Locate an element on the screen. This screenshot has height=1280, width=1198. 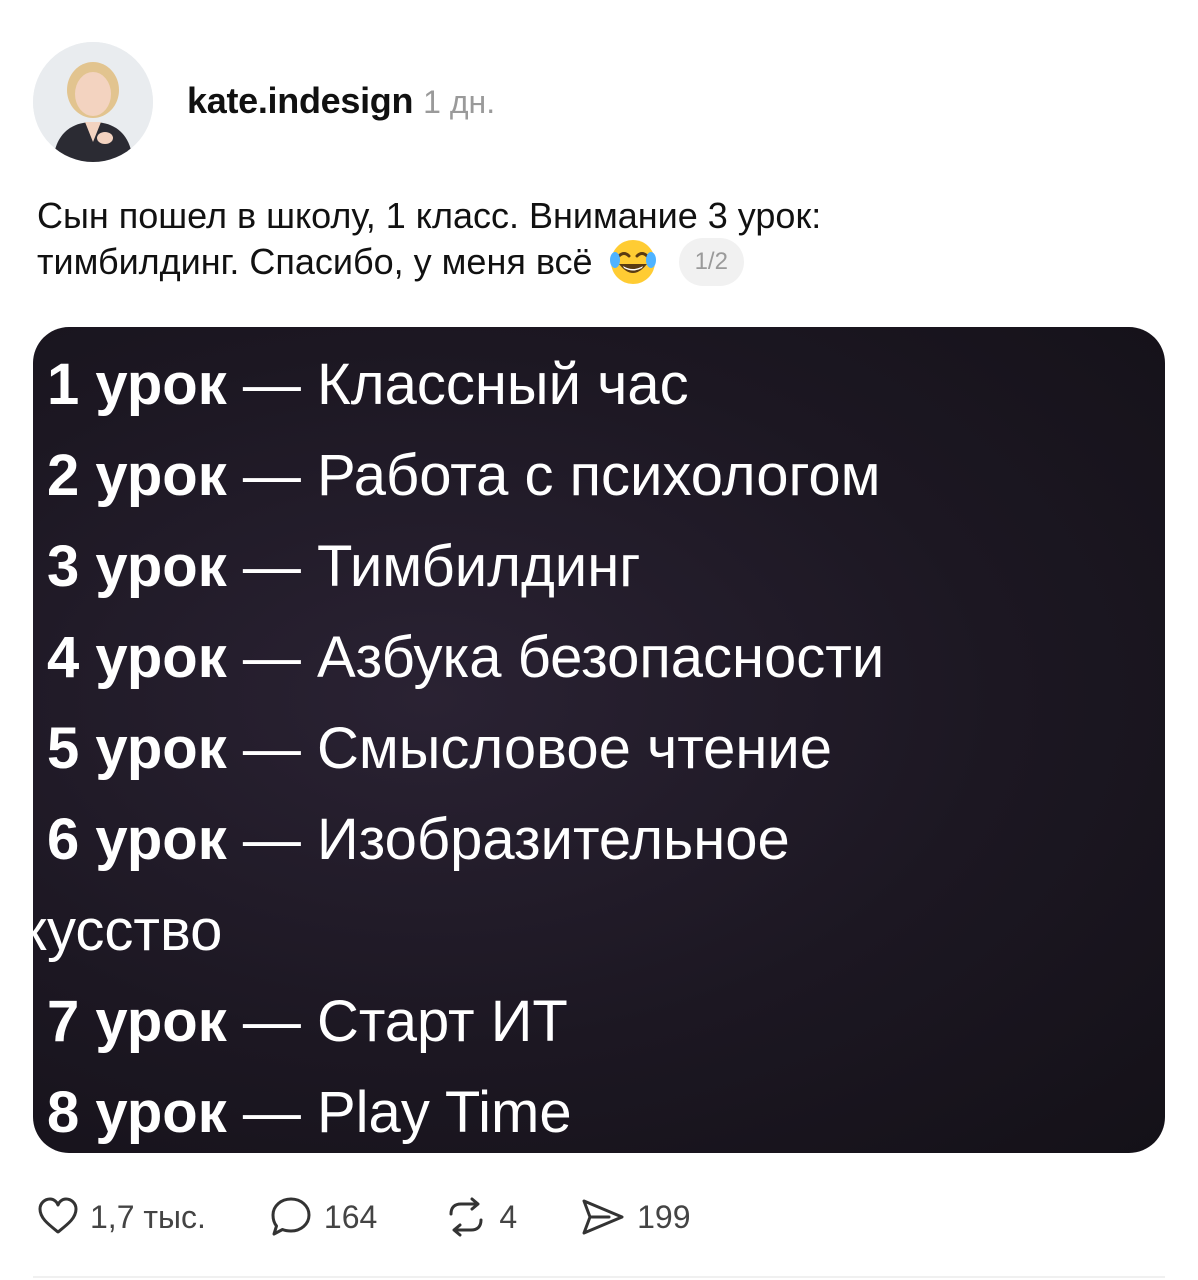
lesson-row: 2 урок — Работа с психологом is located at coordinates (606, 475).